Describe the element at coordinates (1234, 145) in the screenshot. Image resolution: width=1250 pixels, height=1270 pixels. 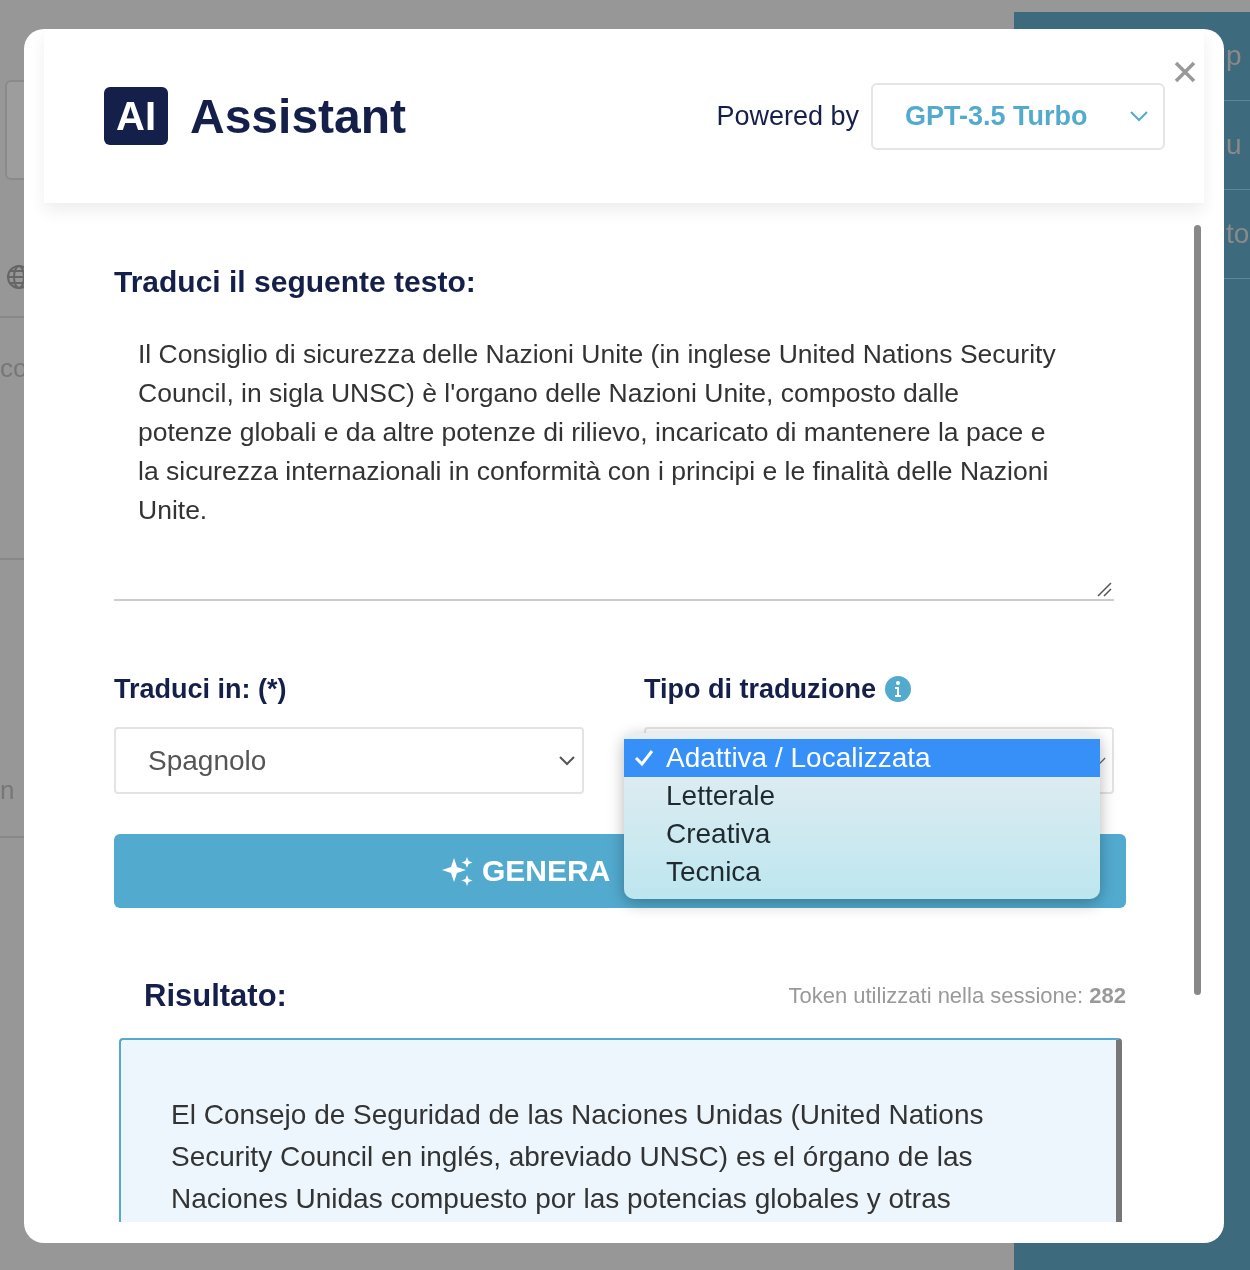
I see `background-text: u` at that location.